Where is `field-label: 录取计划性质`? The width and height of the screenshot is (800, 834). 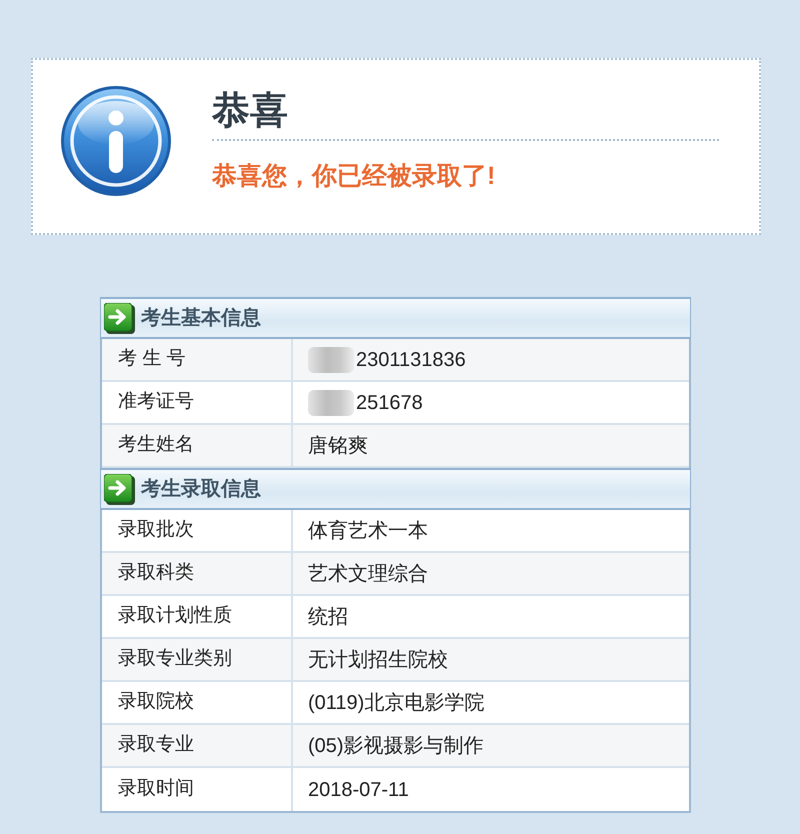 field-label: 录取计划性质 is located at coordinates (197, 616).